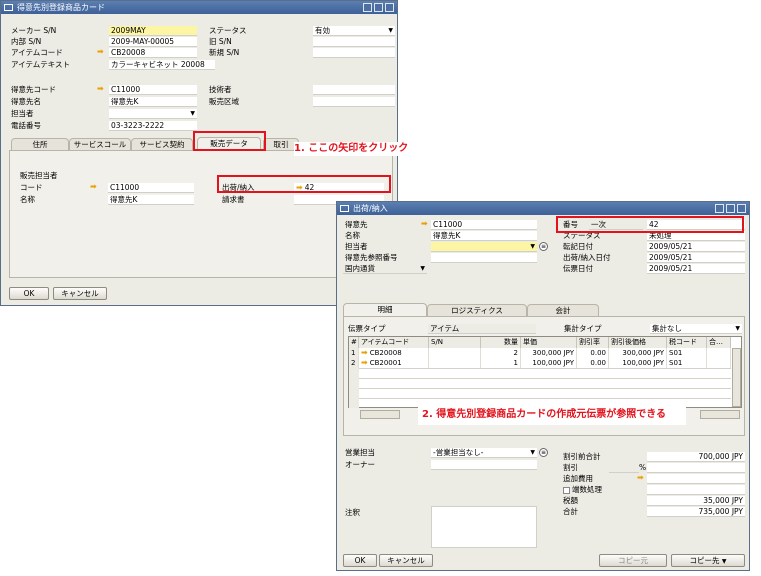  Describe the element at coordinates (482, 329) in the screenshot. I see `doc-type-select: アイテム` at that location.